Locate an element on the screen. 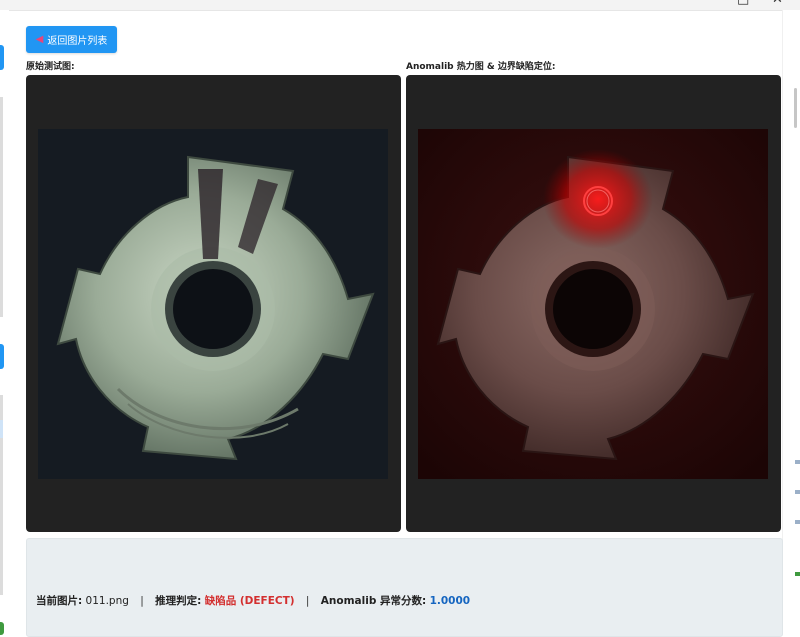 The height and width of the screenshot is (637, 800). back-to-list-button: ◀ 返回图片列表 is located at coordinates (71, 39).